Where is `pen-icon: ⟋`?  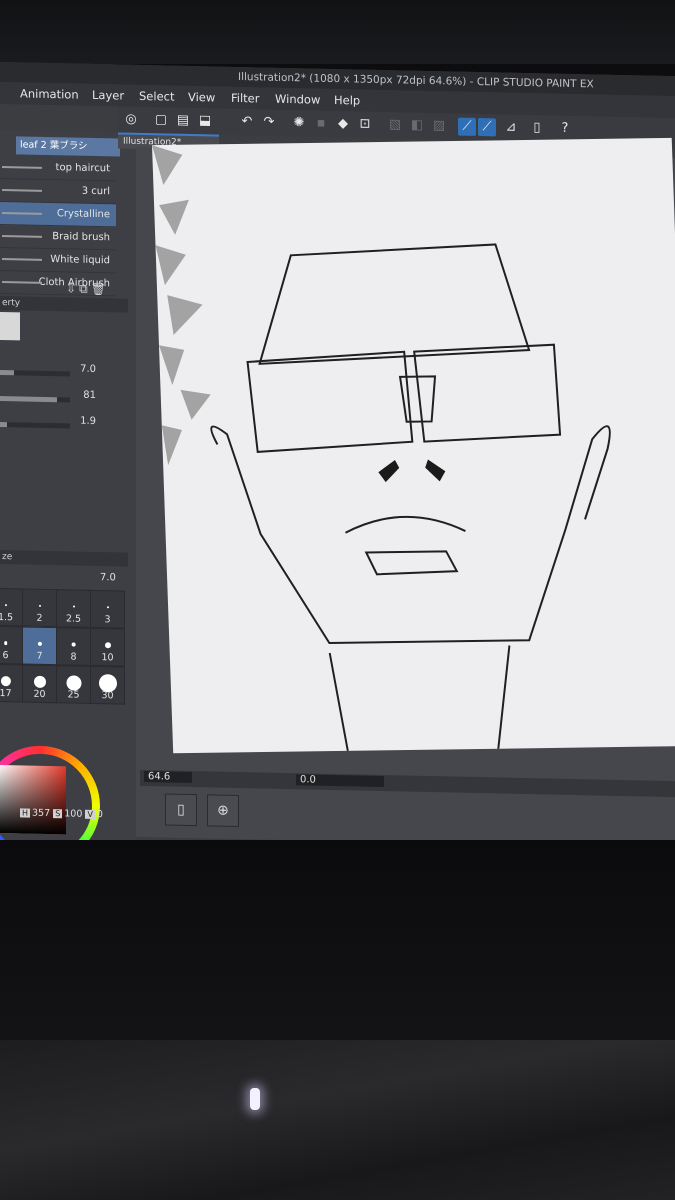 pen-icon: ⟋ is located at coordinates (467, 126).